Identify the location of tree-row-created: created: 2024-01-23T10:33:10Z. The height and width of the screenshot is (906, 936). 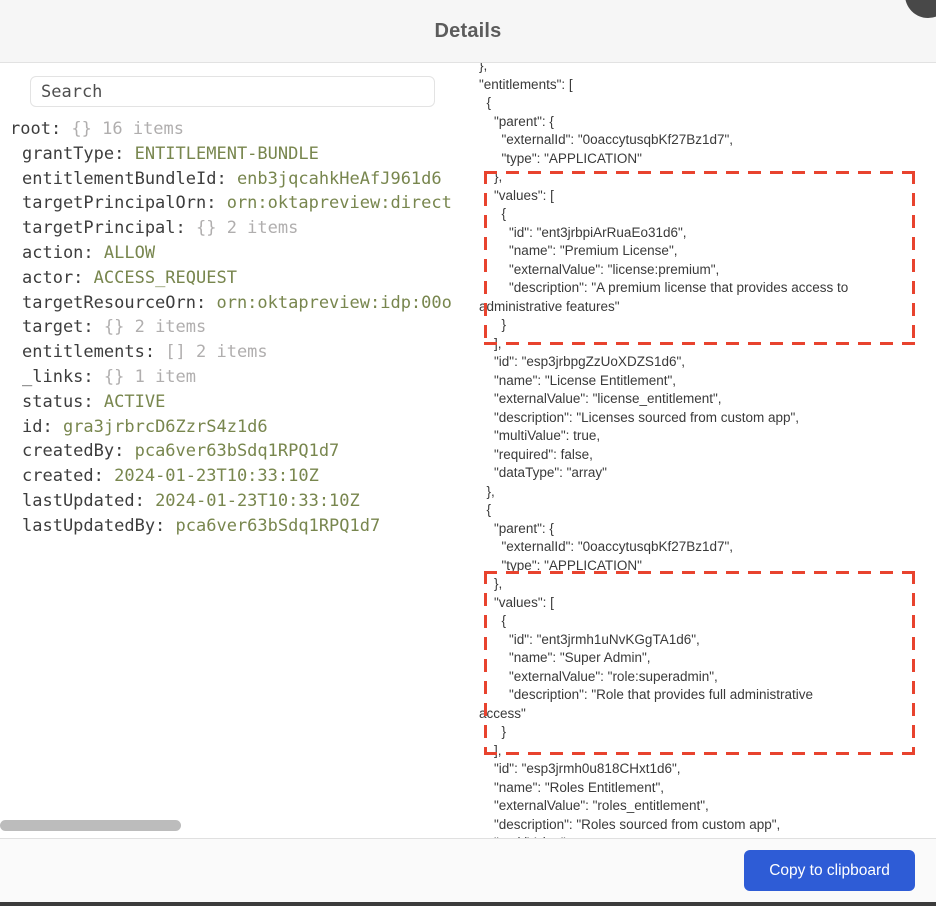
(233, 476).